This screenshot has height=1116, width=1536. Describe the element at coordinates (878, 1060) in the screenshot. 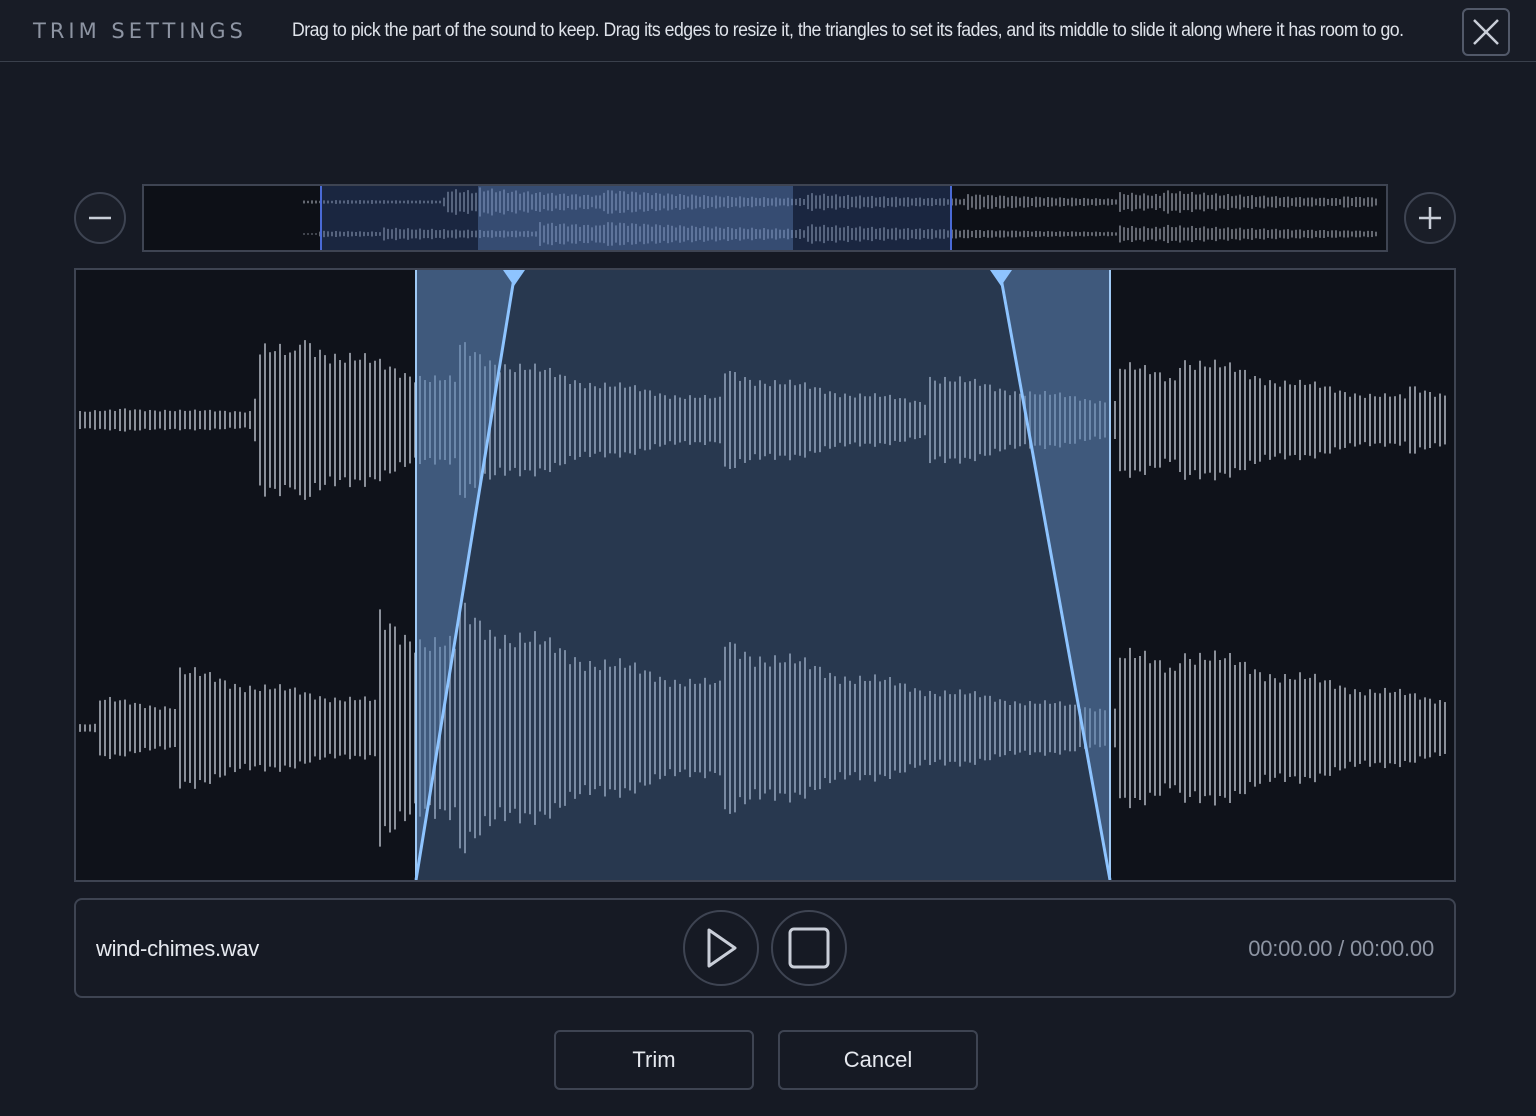

I see `cancel-button: Cancel` at that location.